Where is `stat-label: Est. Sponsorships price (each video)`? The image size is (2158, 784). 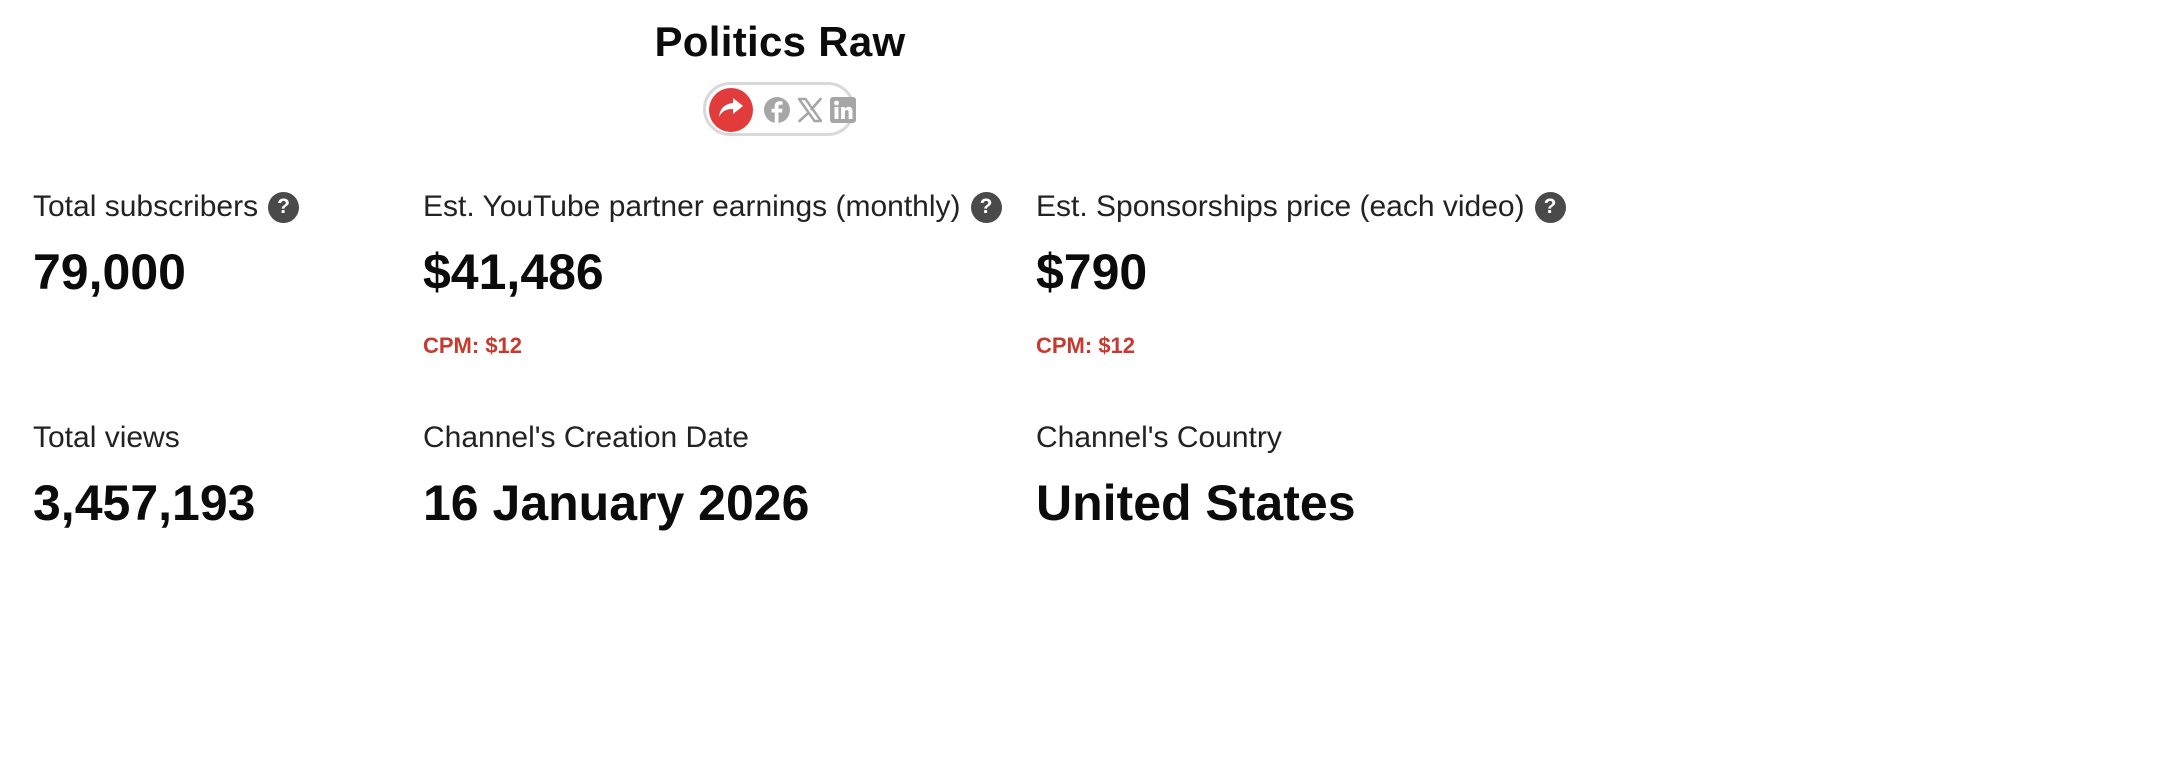
stat-label: Est. Sponsorships price (each video) is located at coordinates (1280, 206).